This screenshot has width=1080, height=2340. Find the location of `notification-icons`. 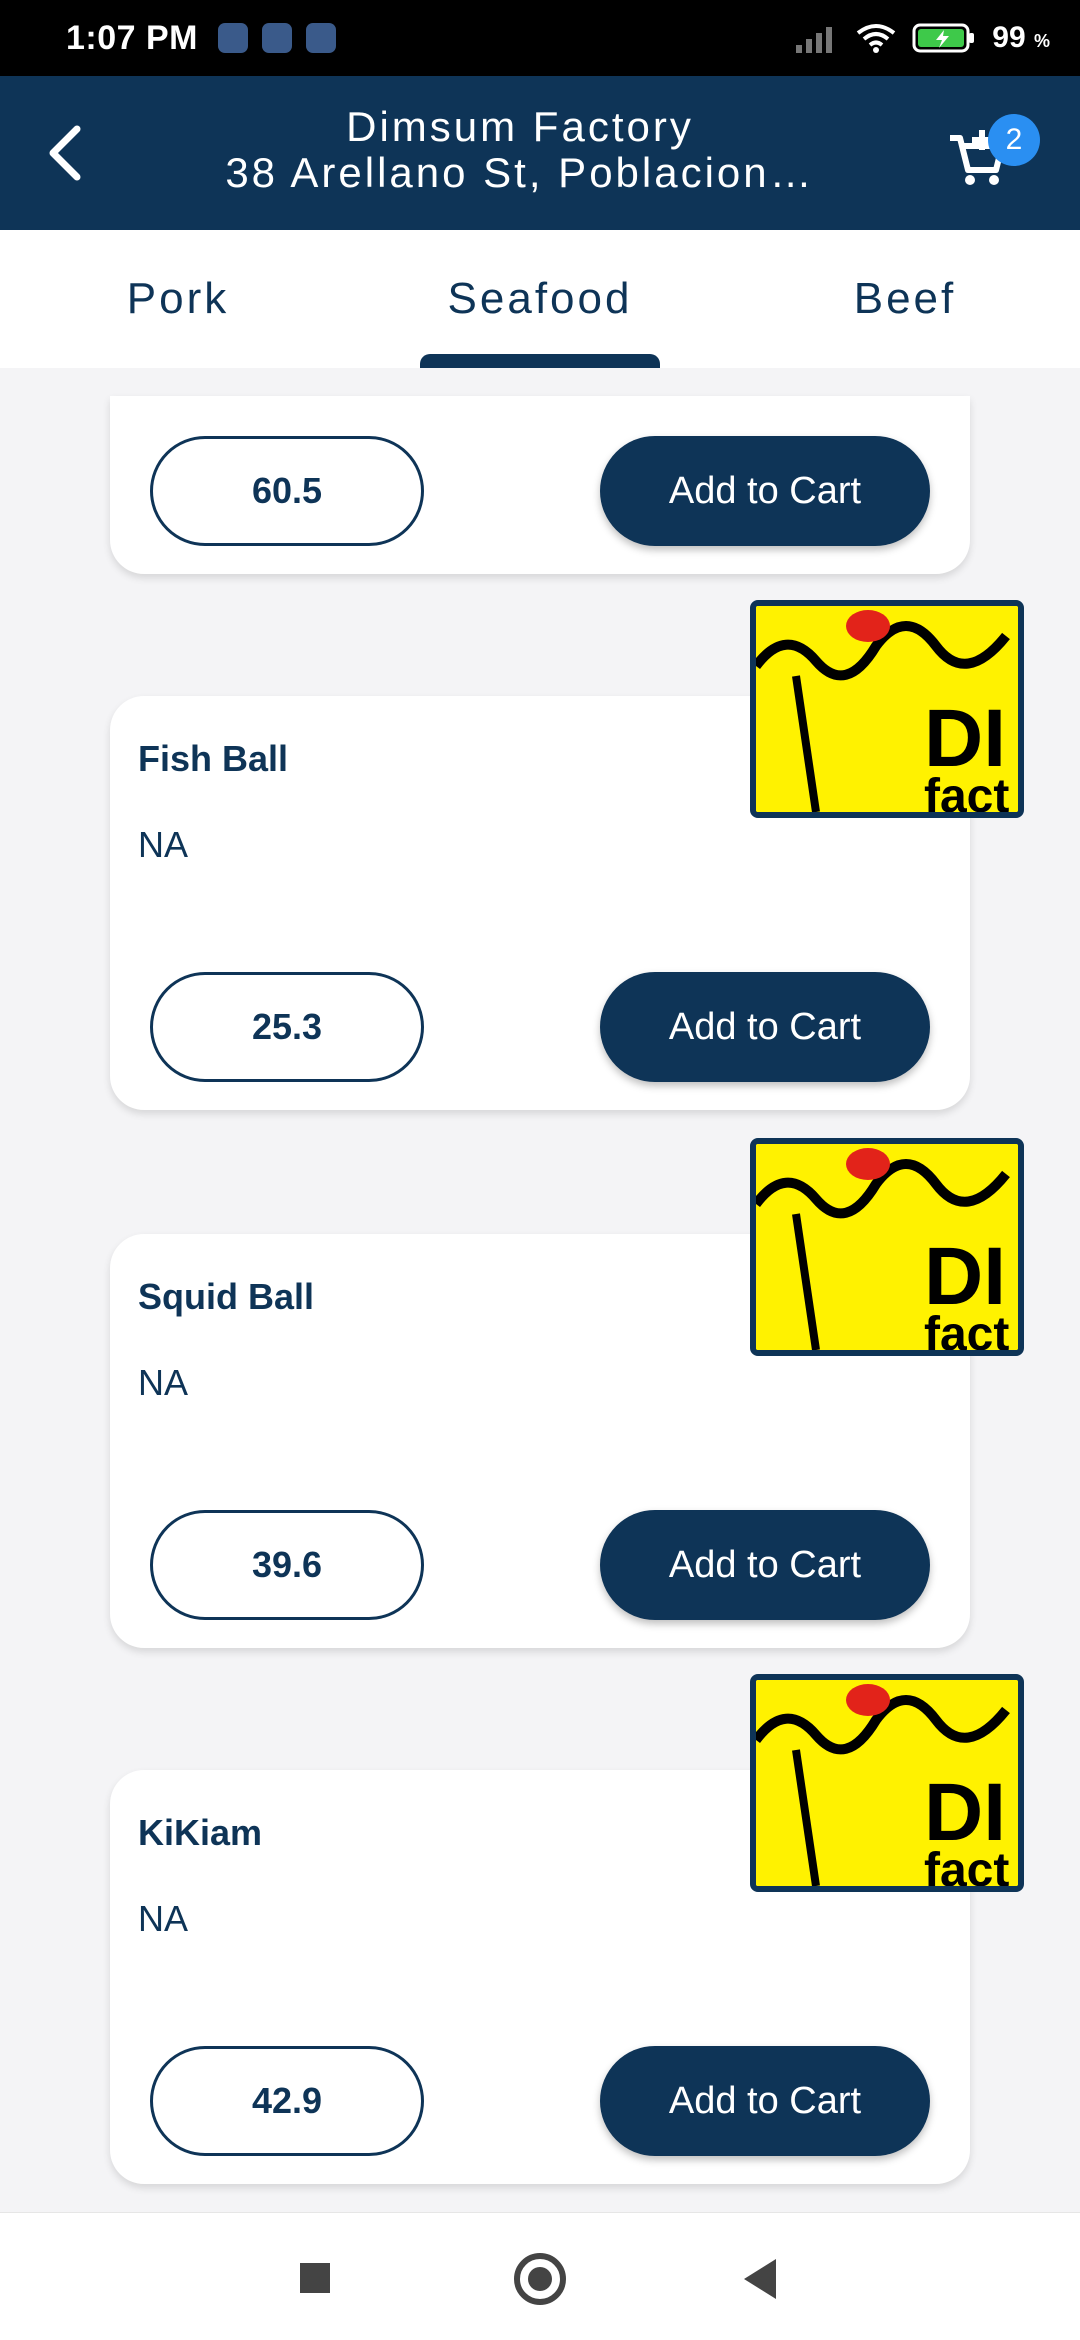

notification-icons is located at coordinates (277, 38).